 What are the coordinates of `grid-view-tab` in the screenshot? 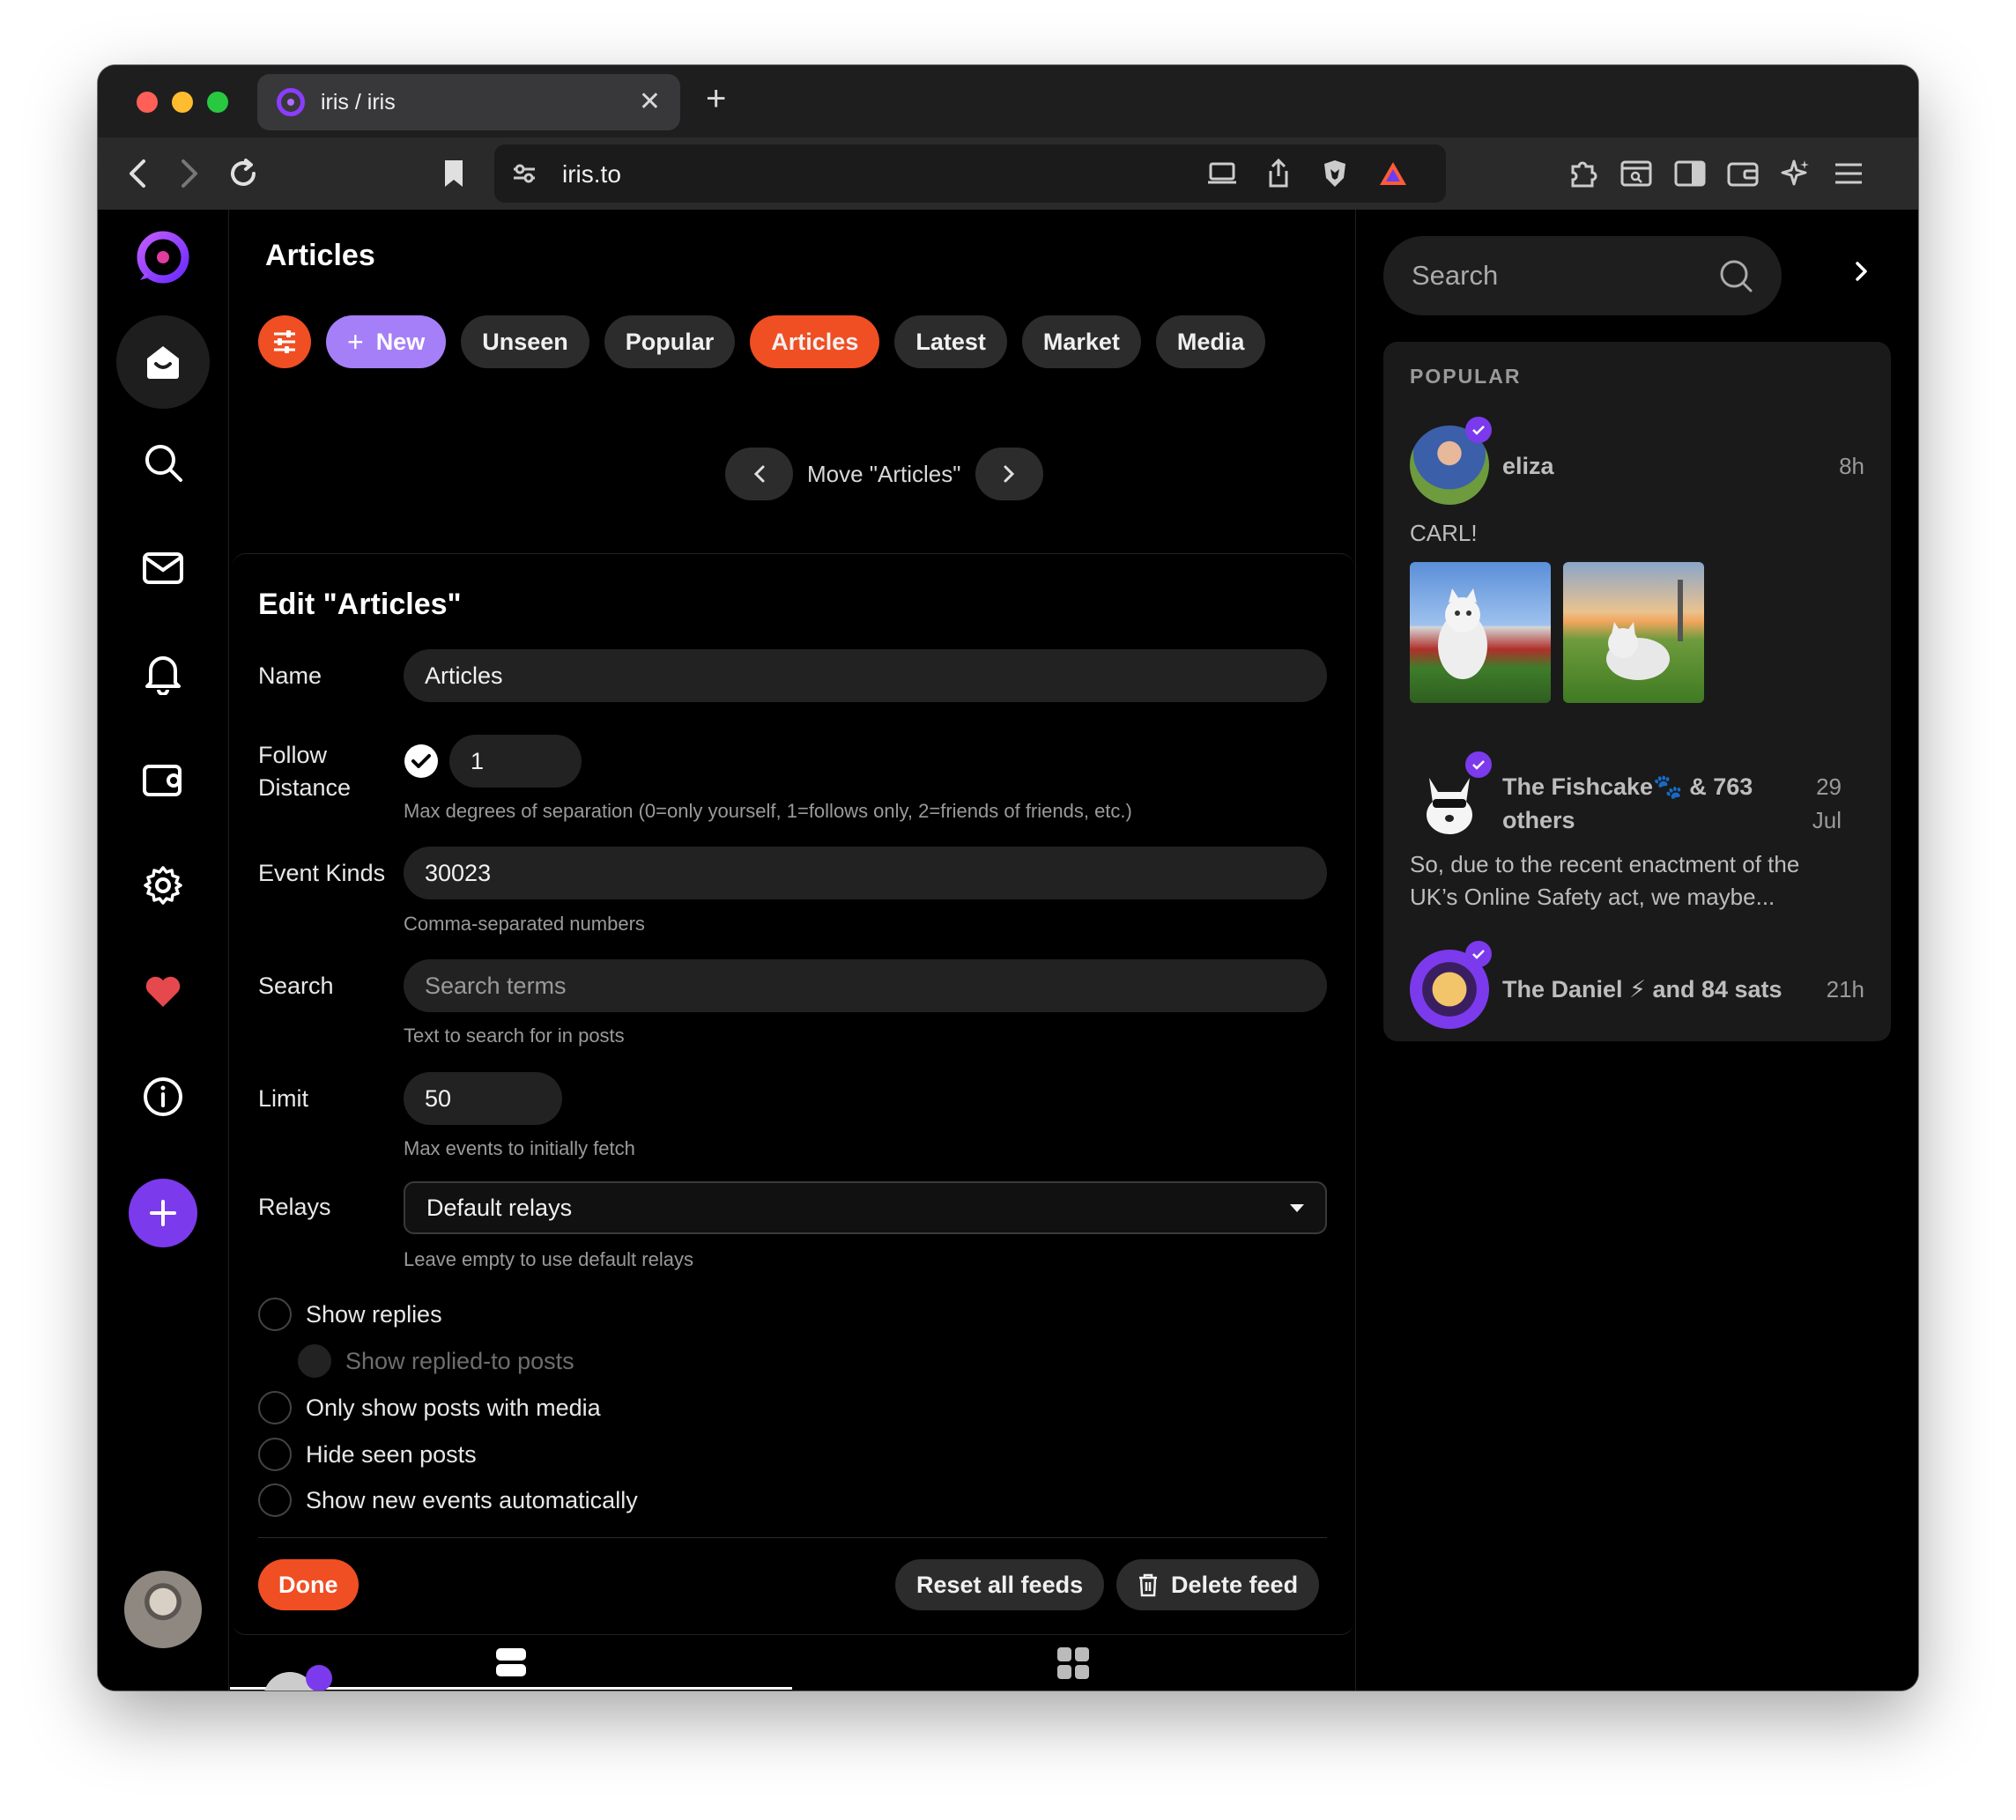 It's located at (1073, 1663).